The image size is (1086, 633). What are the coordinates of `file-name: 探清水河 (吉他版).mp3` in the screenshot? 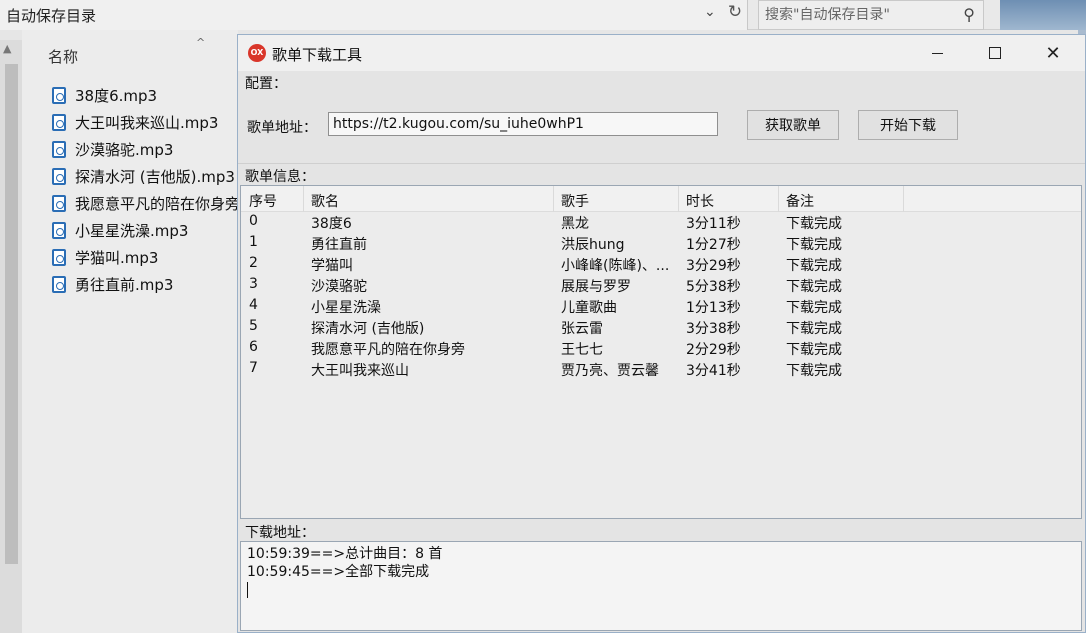 It's located at (155, 177).